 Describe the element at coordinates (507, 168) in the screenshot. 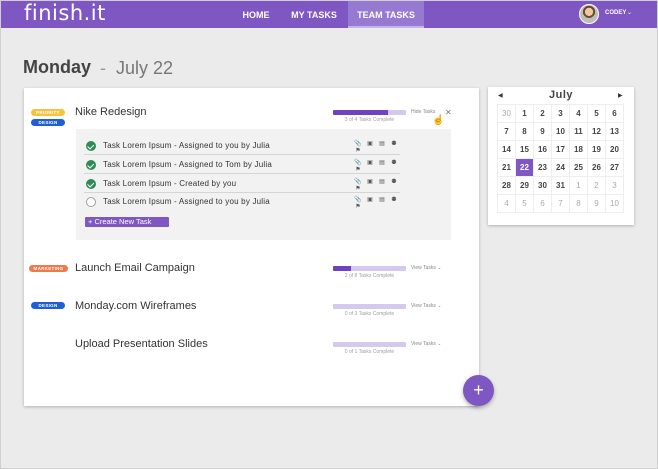

I see `calendar-day: 21` at that location.